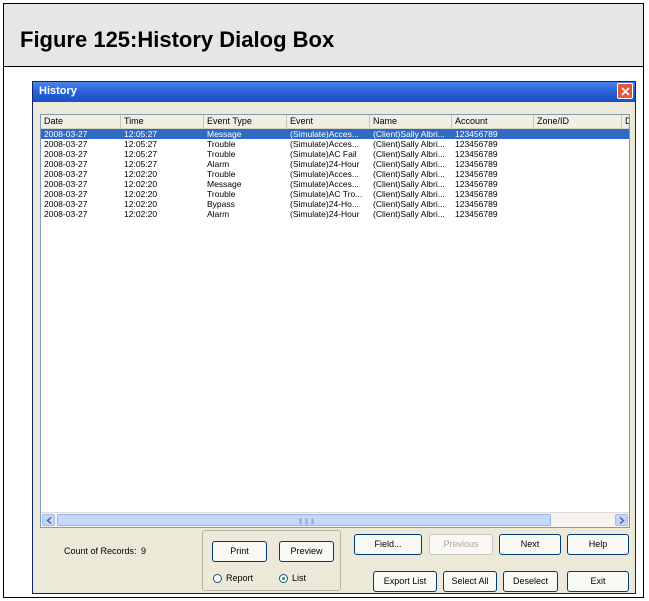  Describe the element at coordinates (81, 121) in the screenshot. I see `column-header-date: Date` at that location.